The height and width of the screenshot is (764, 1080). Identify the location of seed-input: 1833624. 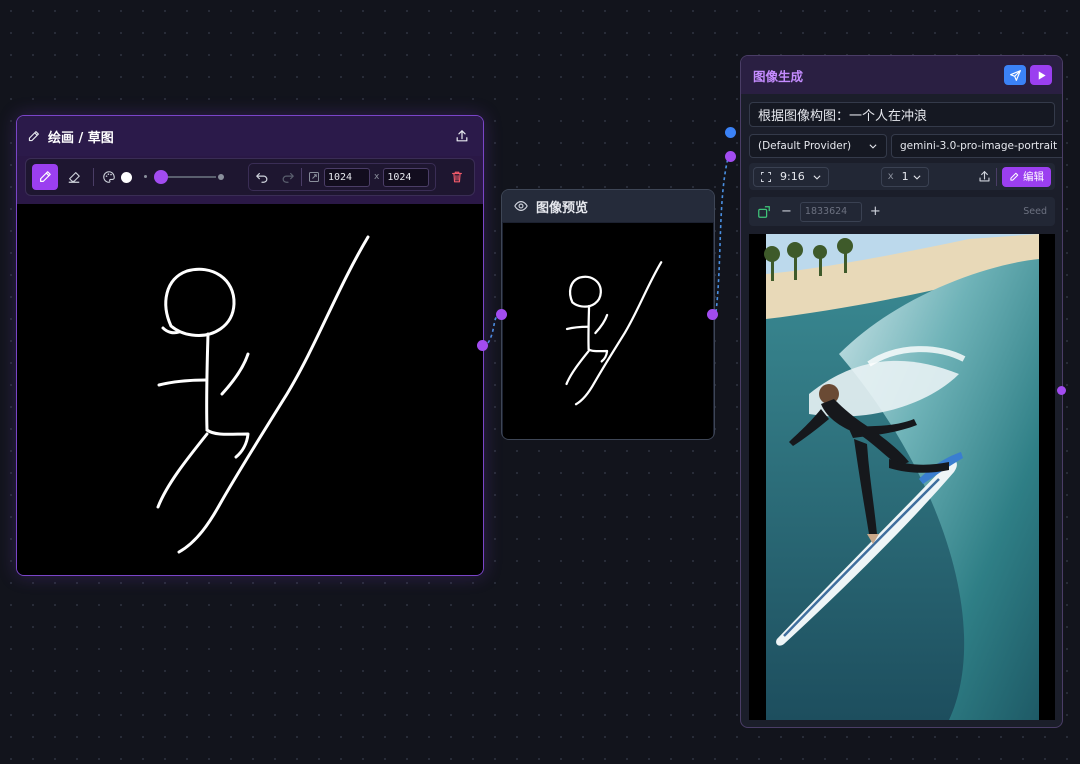
(830, 211).